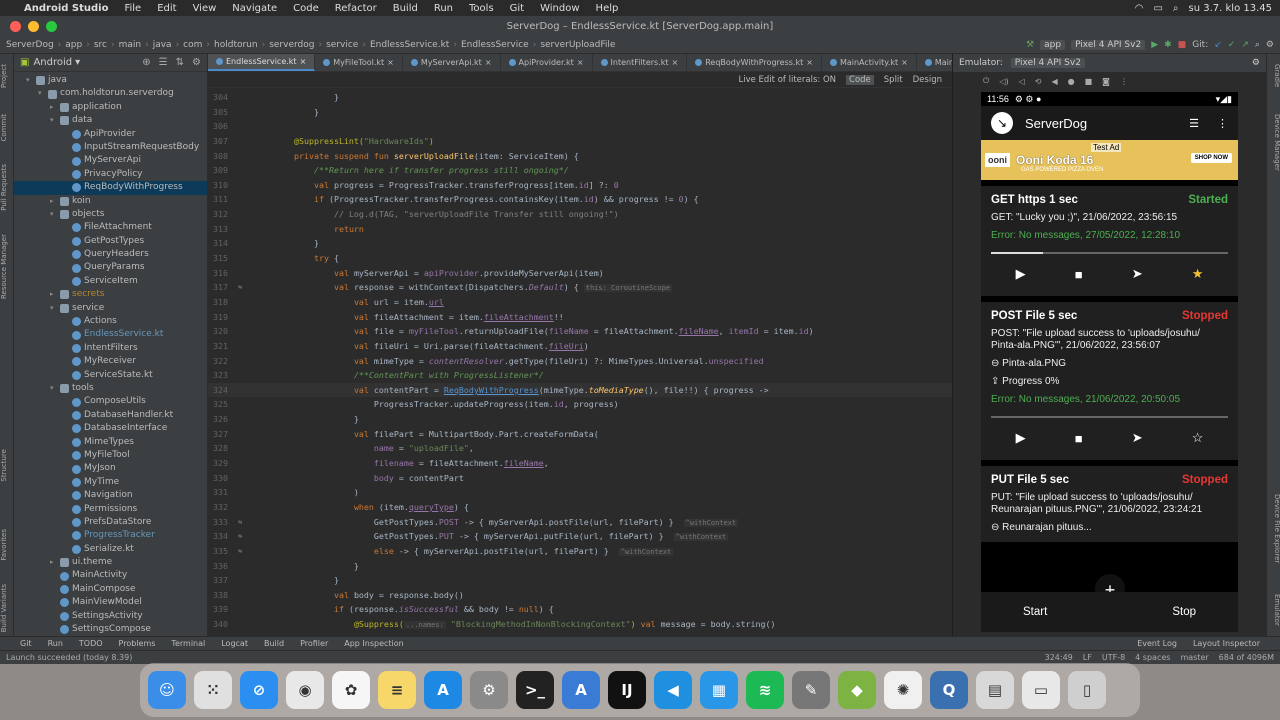  Describe the element at coordinates (580, 97) in the screenshot. I see `code-line: 304 }` at that location.